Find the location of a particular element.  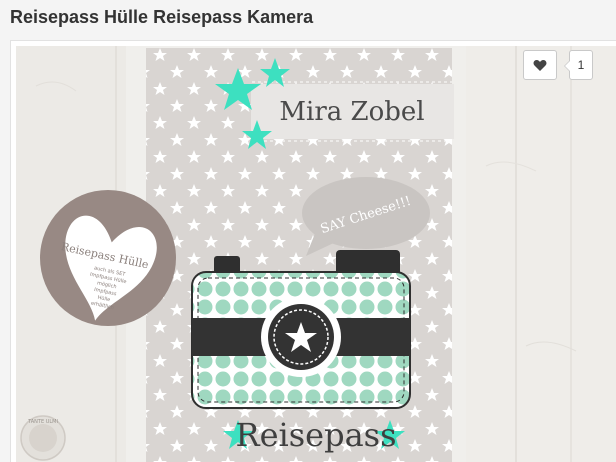

name-banner: Mira Zobel is located at coordinates (352, 111).